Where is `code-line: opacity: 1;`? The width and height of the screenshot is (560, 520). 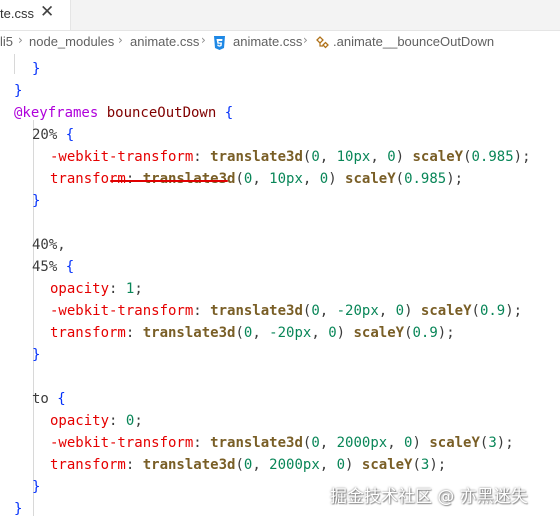
code-line: opacity: 1; is located at coordinates (96, 289).